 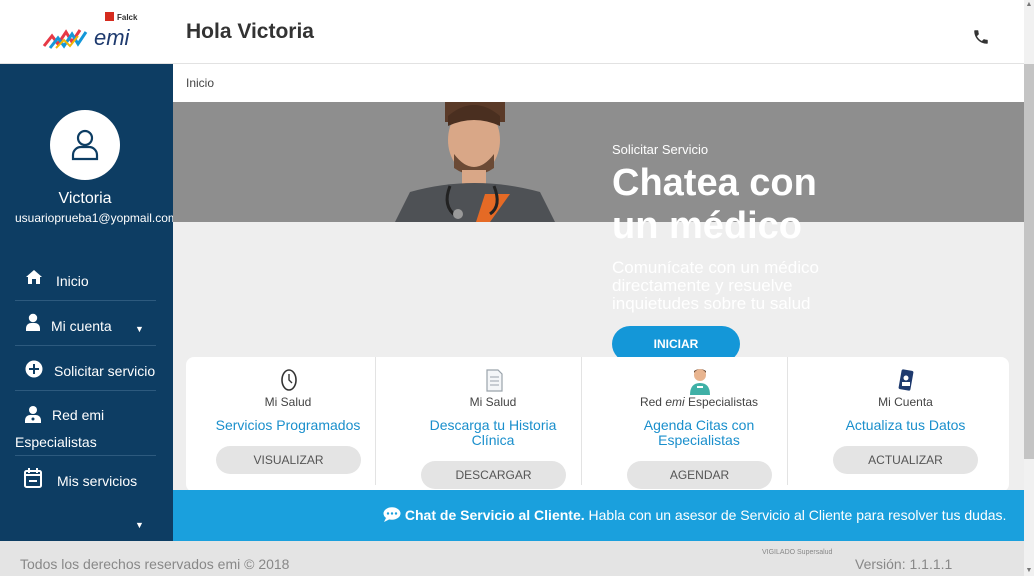 I want to click on sidebar-item-label: Mis servicios, so click(x=97, y=481).